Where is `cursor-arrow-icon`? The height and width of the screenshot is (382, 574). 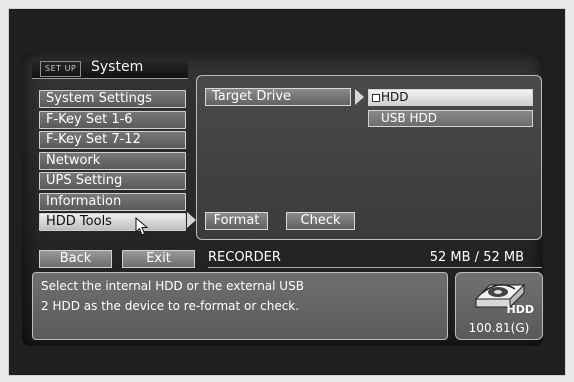
cursor-arrow-icon is located at coordinates (142, 226).